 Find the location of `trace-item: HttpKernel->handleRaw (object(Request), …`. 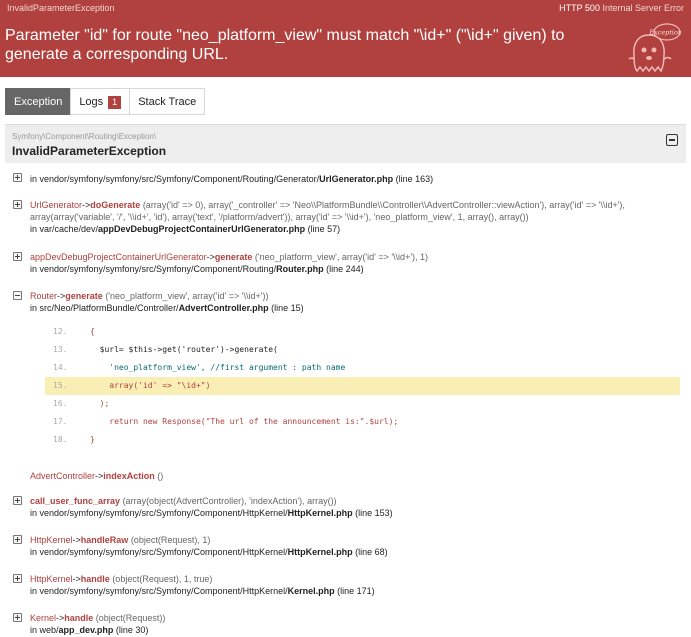

trace-item: HttpKernel->handleRaw (object(Request), … is located at coordinates (209, 546).